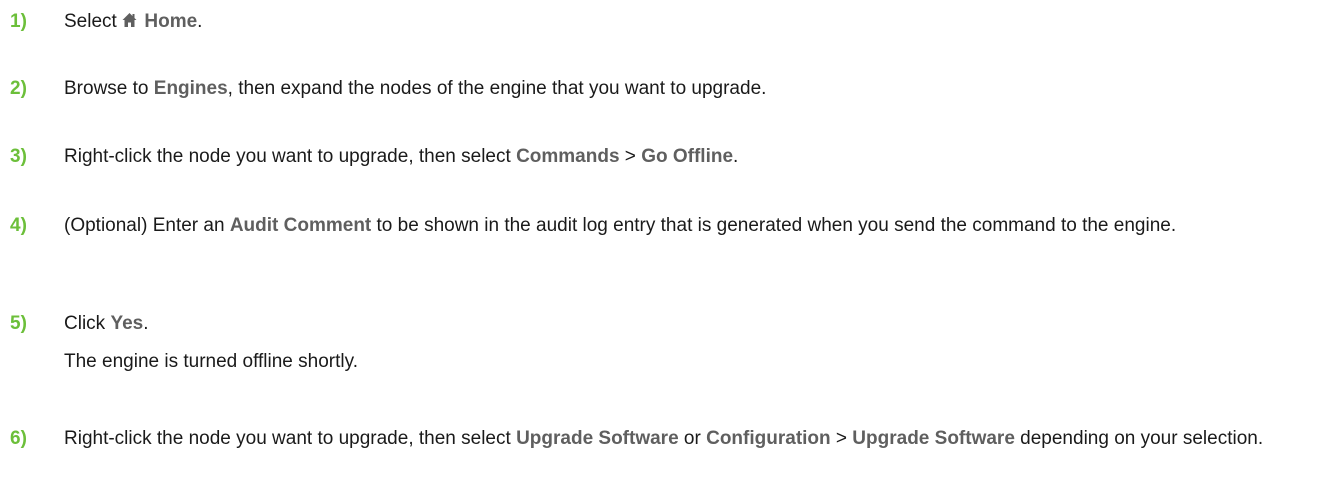 The width and height of the screenshot is (1332, 491). Describe the element at coordinates (18, 323) in the screenshot. I see `step-number: 5)` at that location.